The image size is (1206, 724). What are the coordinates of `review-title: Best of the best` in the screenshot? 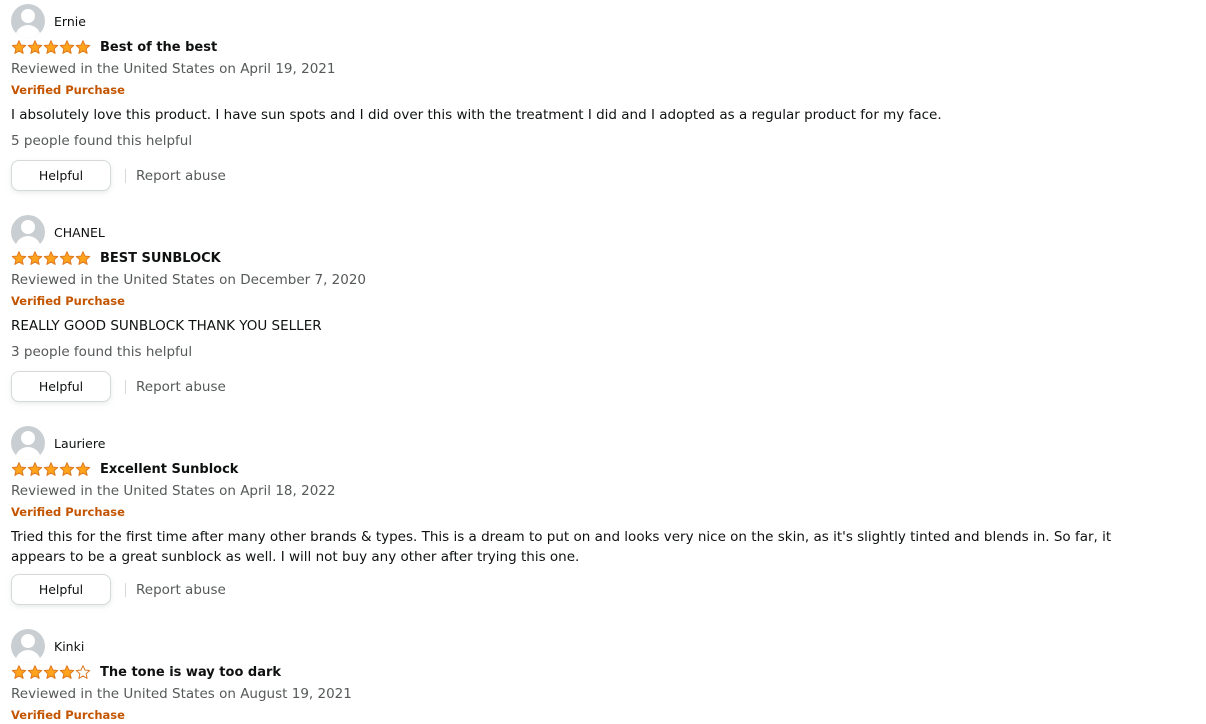 It's located at (158, 47).